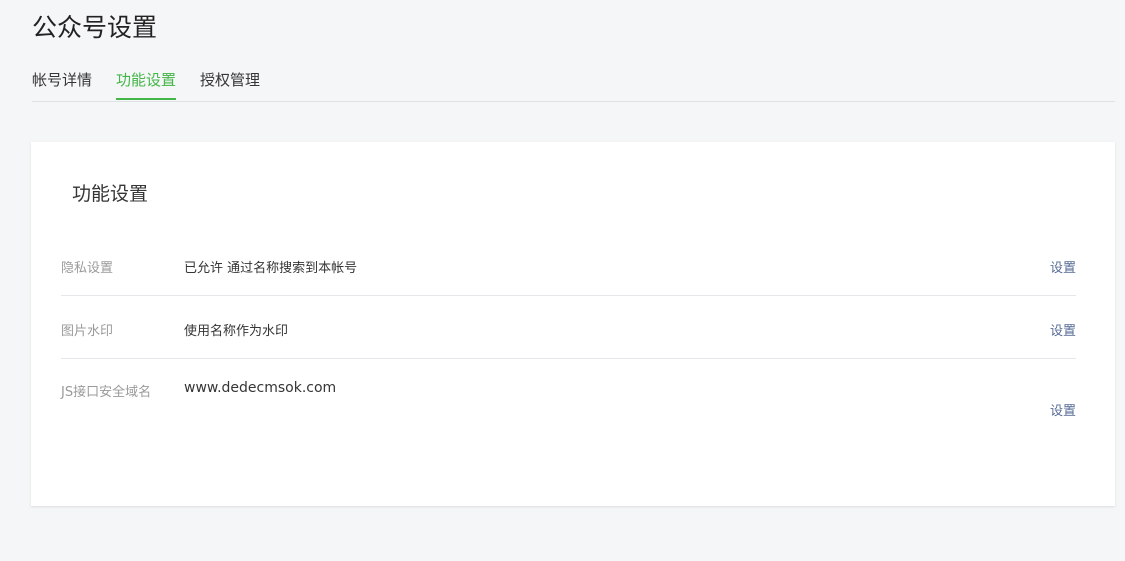 The height and width of the screenshot is (561, 1125). Describe the element at coordinates (568, 265) in the screenshot. I see `privacy-settings-row: 隐私设置 已允许 通过名称搜索到本帐号 设置` at that location.